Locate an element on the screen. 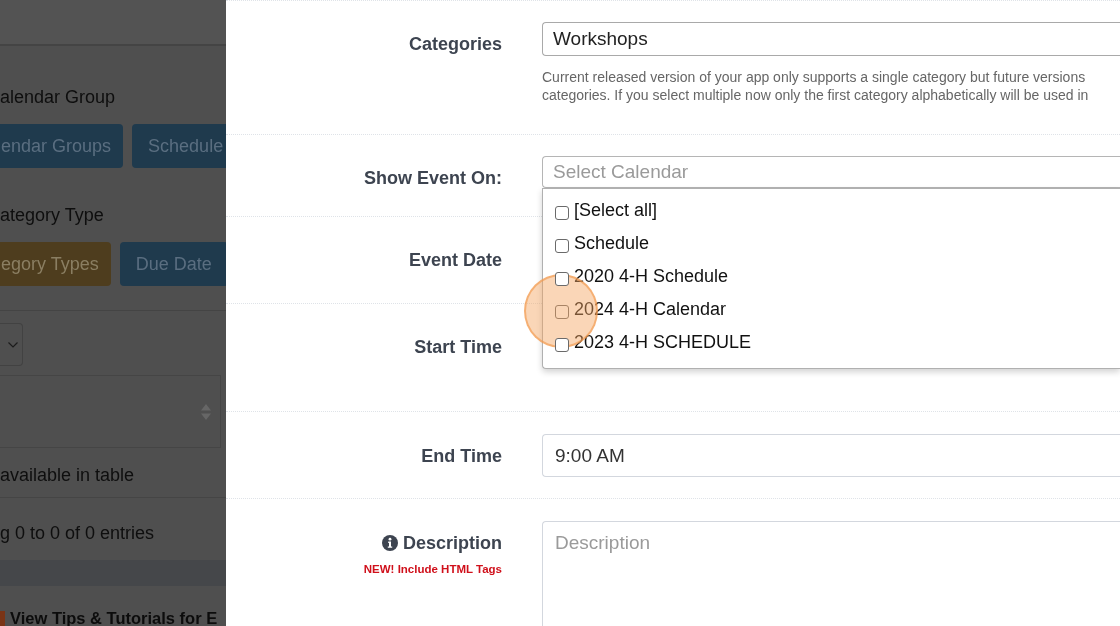 The width and height of the screenshot is (1120, 626). html-tags-note: NEW! Include HTML Tags is located at coordinates (432, 569).